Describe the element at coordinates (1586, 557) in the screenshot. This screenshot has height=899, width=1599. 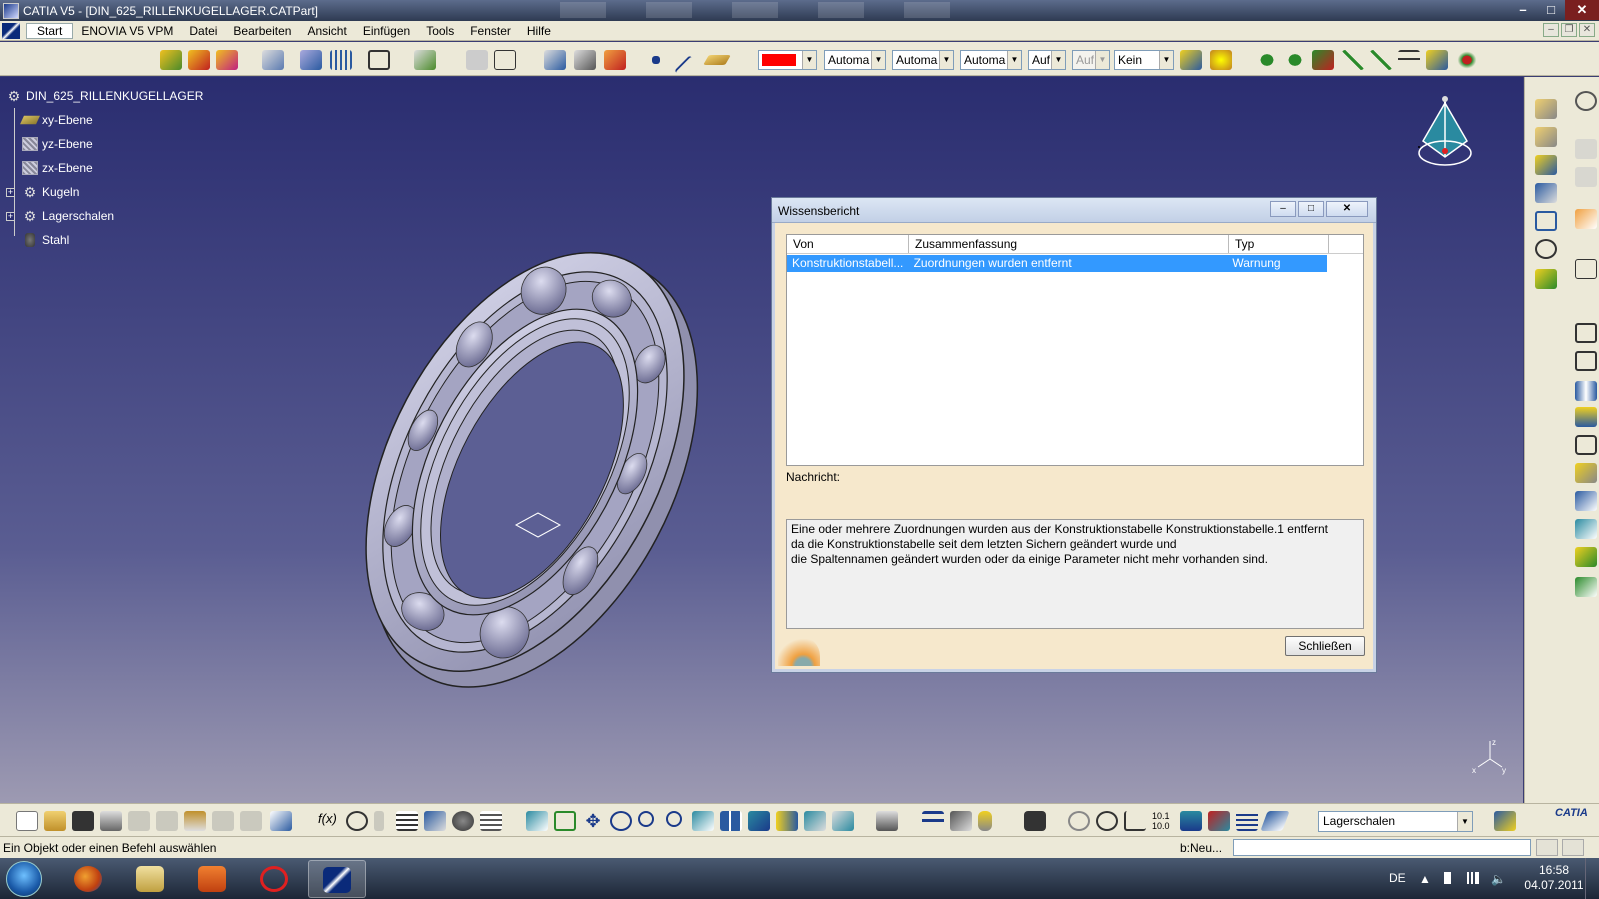
I see `sew-surface-icon` at that location.